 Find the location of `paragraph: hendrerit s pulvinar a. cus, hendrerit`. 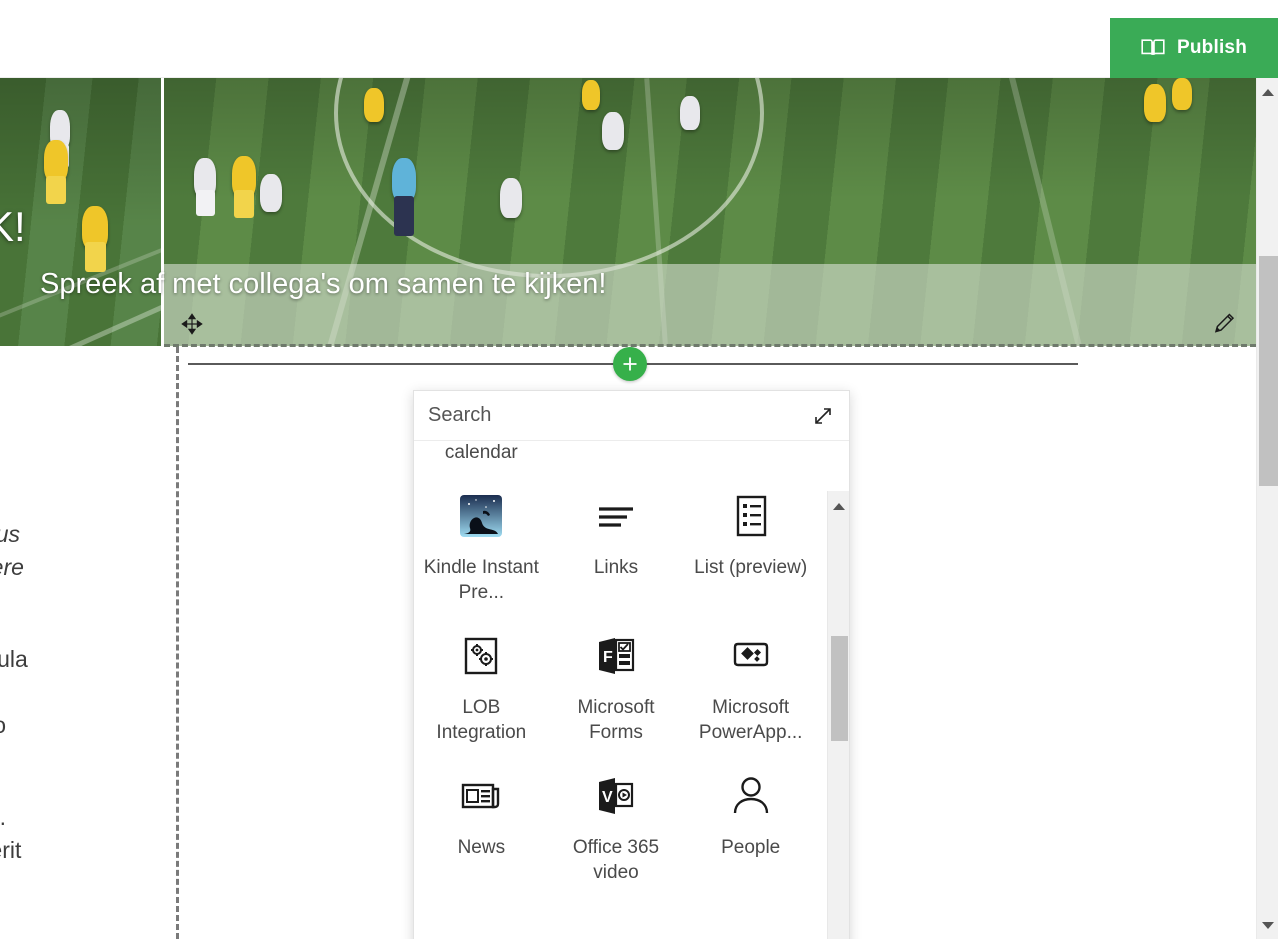

paragraph: hendrerit s pulvinar a. cus, hendrerit is located at coordinates (88, 817).